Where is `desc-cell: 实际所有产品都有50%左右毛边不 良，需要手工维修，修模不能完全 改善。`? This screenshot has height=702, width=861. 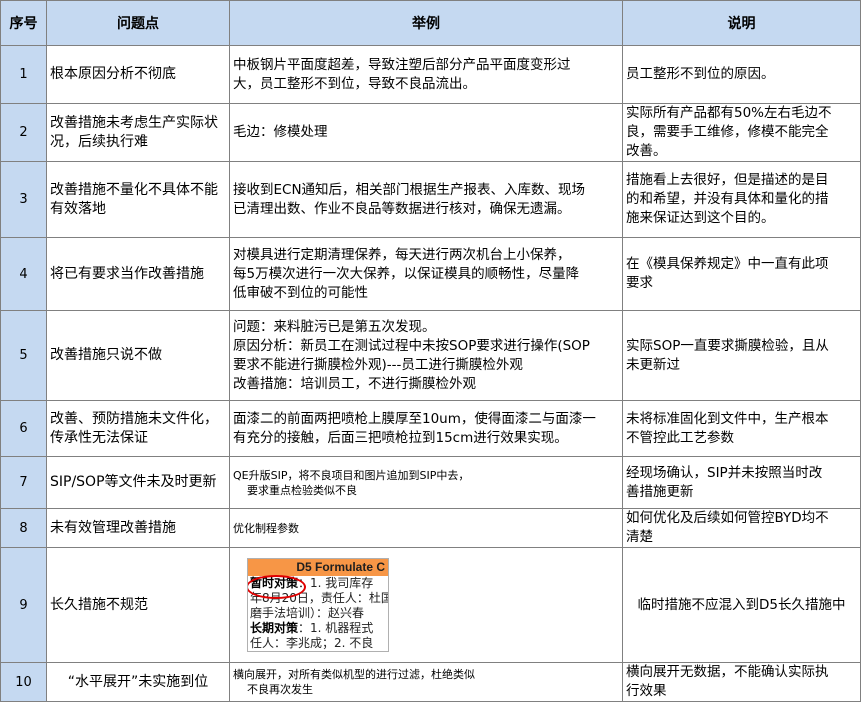
desc-cell: 实际所有产品都有50%左右毛边不 良，需要手工维修，修模不能完全 改善。 is located at coordinates (741, 132).